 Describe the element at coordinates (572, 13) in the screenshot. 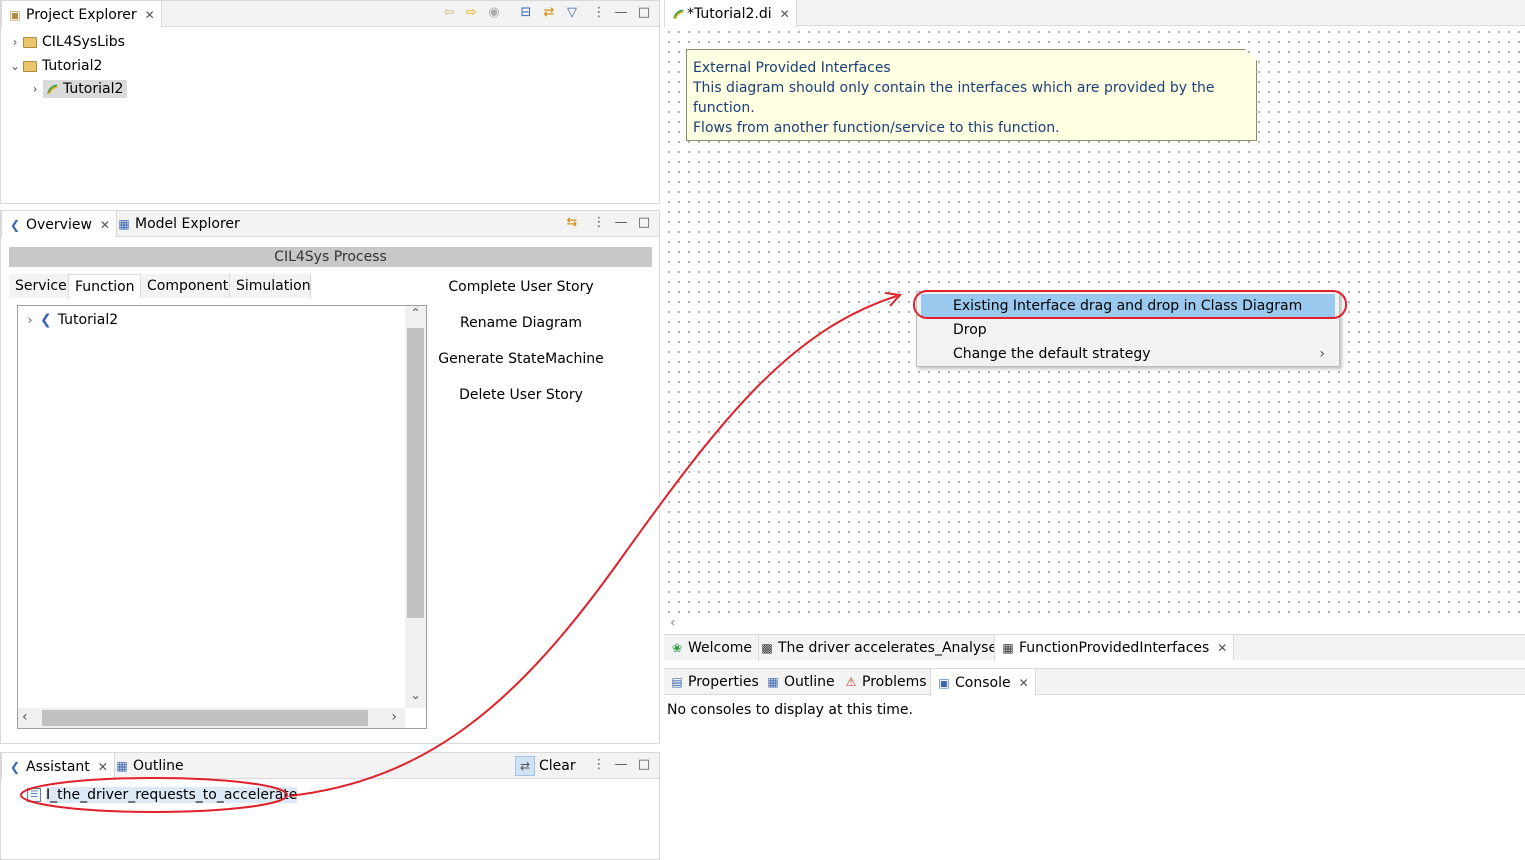

I see `filter-icon: ▽` at that location.